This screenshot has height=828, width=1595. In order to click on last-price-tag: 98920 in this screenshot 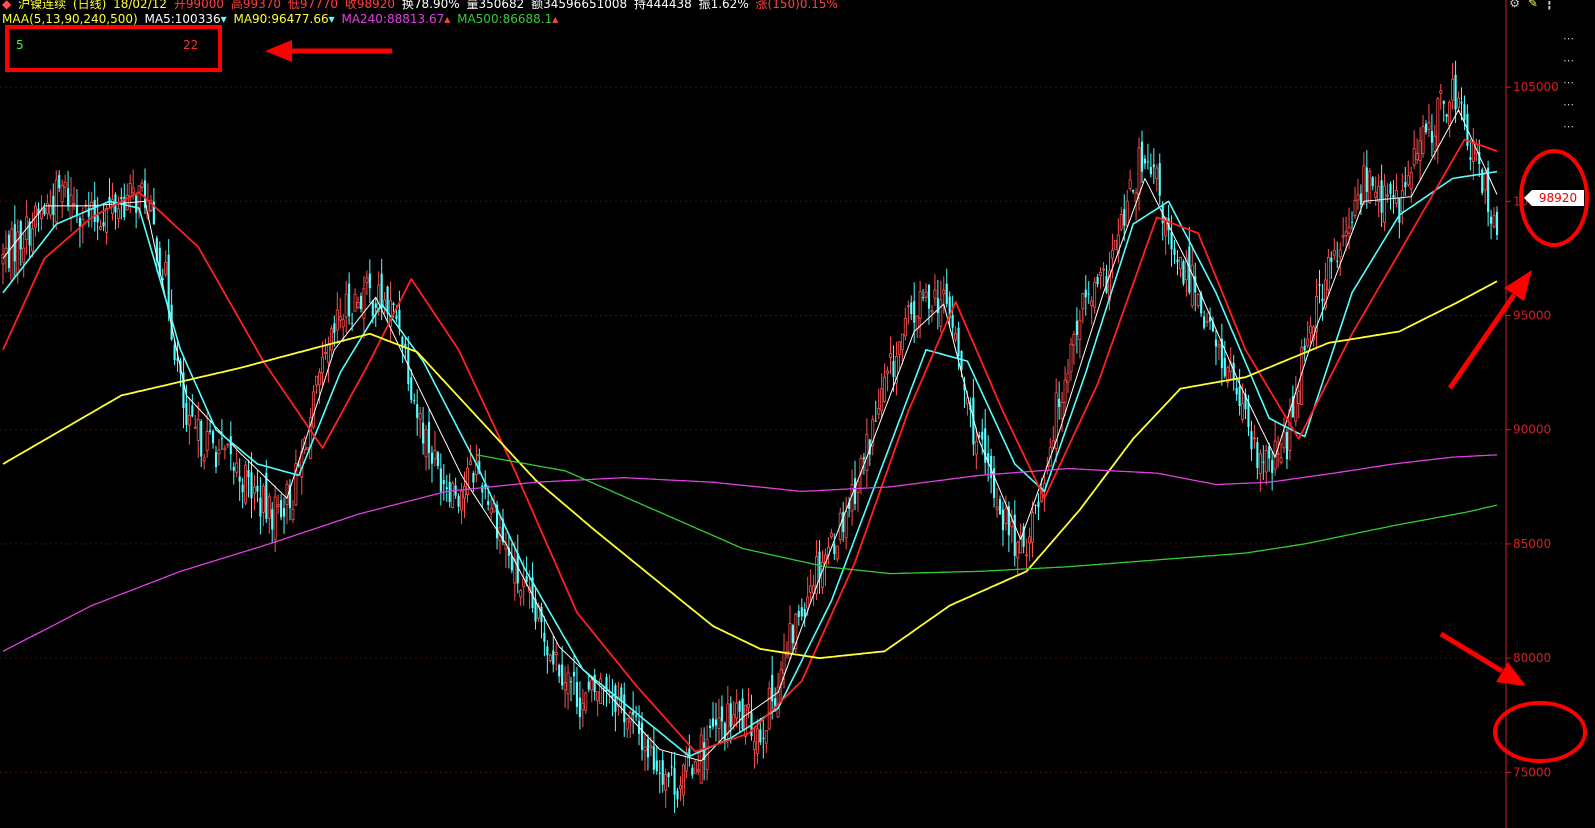, I will do `click(1554, 198)`.